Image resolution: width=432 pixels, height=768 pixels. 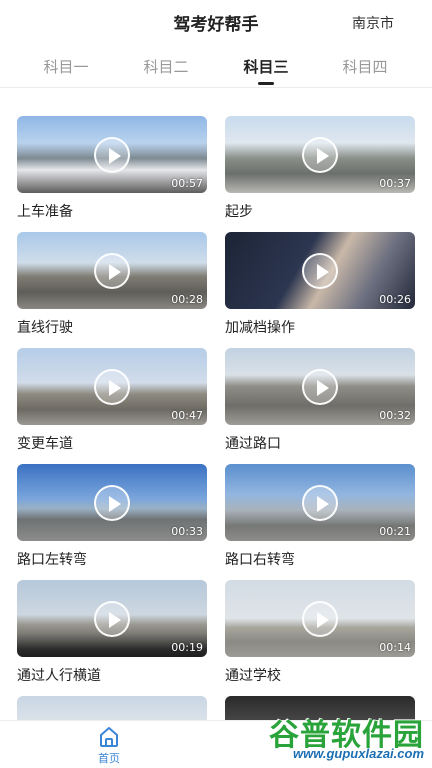 I want to click on tab-subject-4: 科目四, so click(x=365, y=66).